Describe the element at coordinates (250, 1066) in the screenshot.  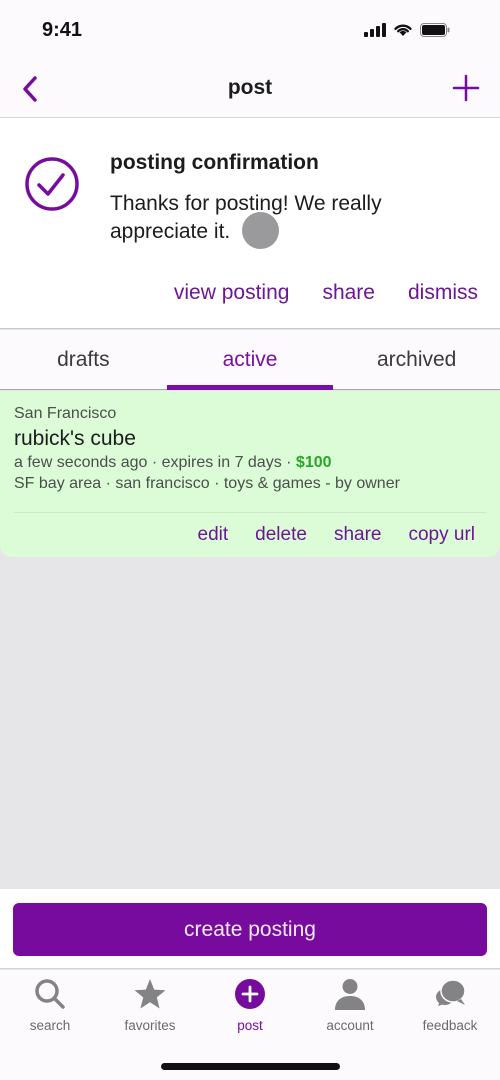
I see `home-indicator` at that location.